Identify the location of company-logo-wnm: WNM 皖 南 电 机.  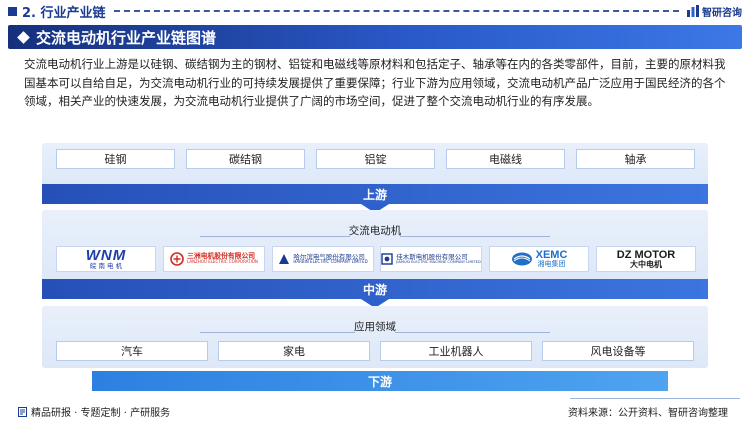
(106, 259).